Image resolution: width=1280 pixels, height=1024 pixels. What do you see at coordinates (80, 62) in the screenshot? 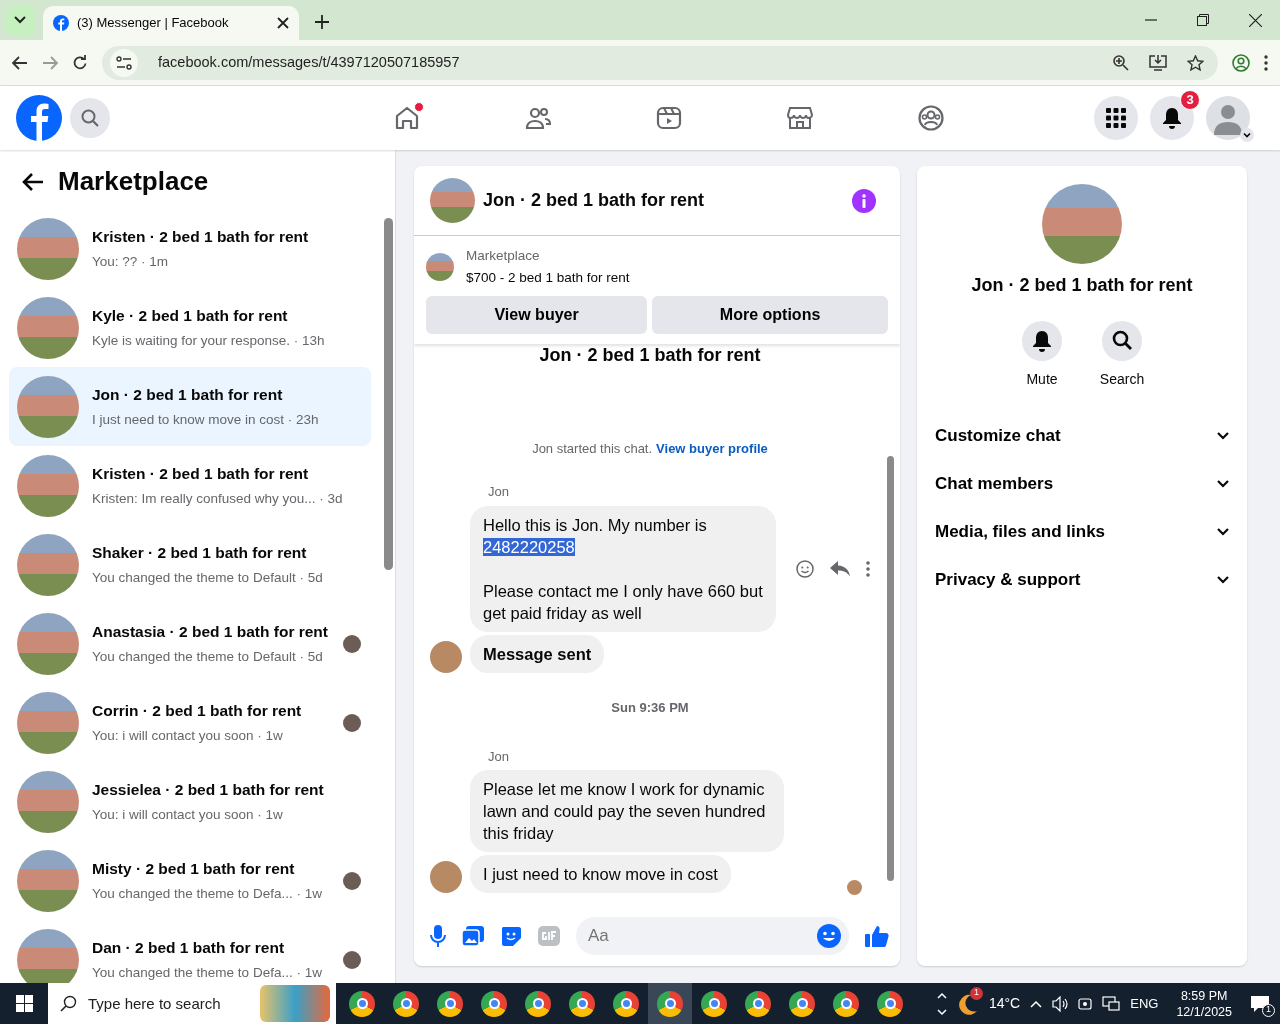
I see `reload-icon` at bounding box center [80, 62].